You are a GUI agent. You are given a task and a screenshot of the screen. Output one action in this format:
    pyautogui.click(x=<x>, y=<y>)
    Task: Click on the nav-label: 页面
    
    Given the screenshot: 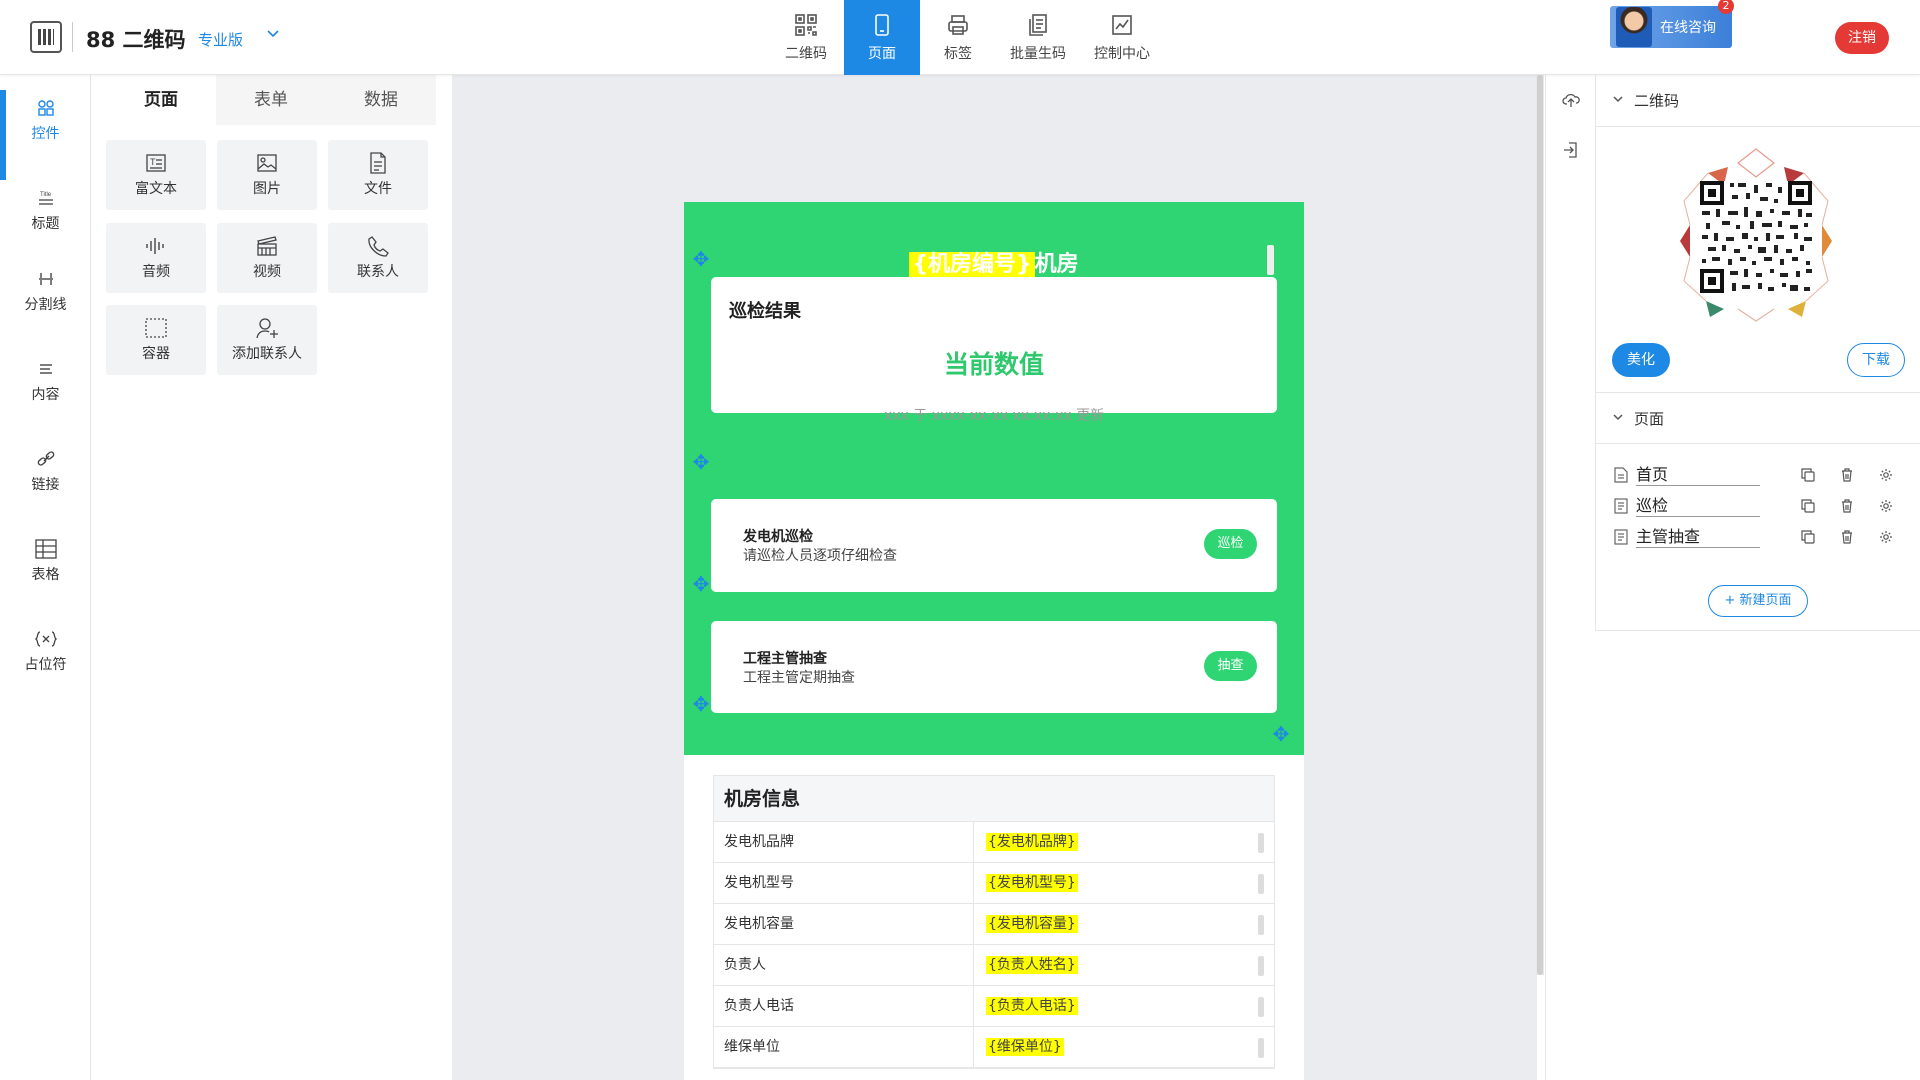 What is the action you would take?
    pyautogui.click(x=882, y=54)
    